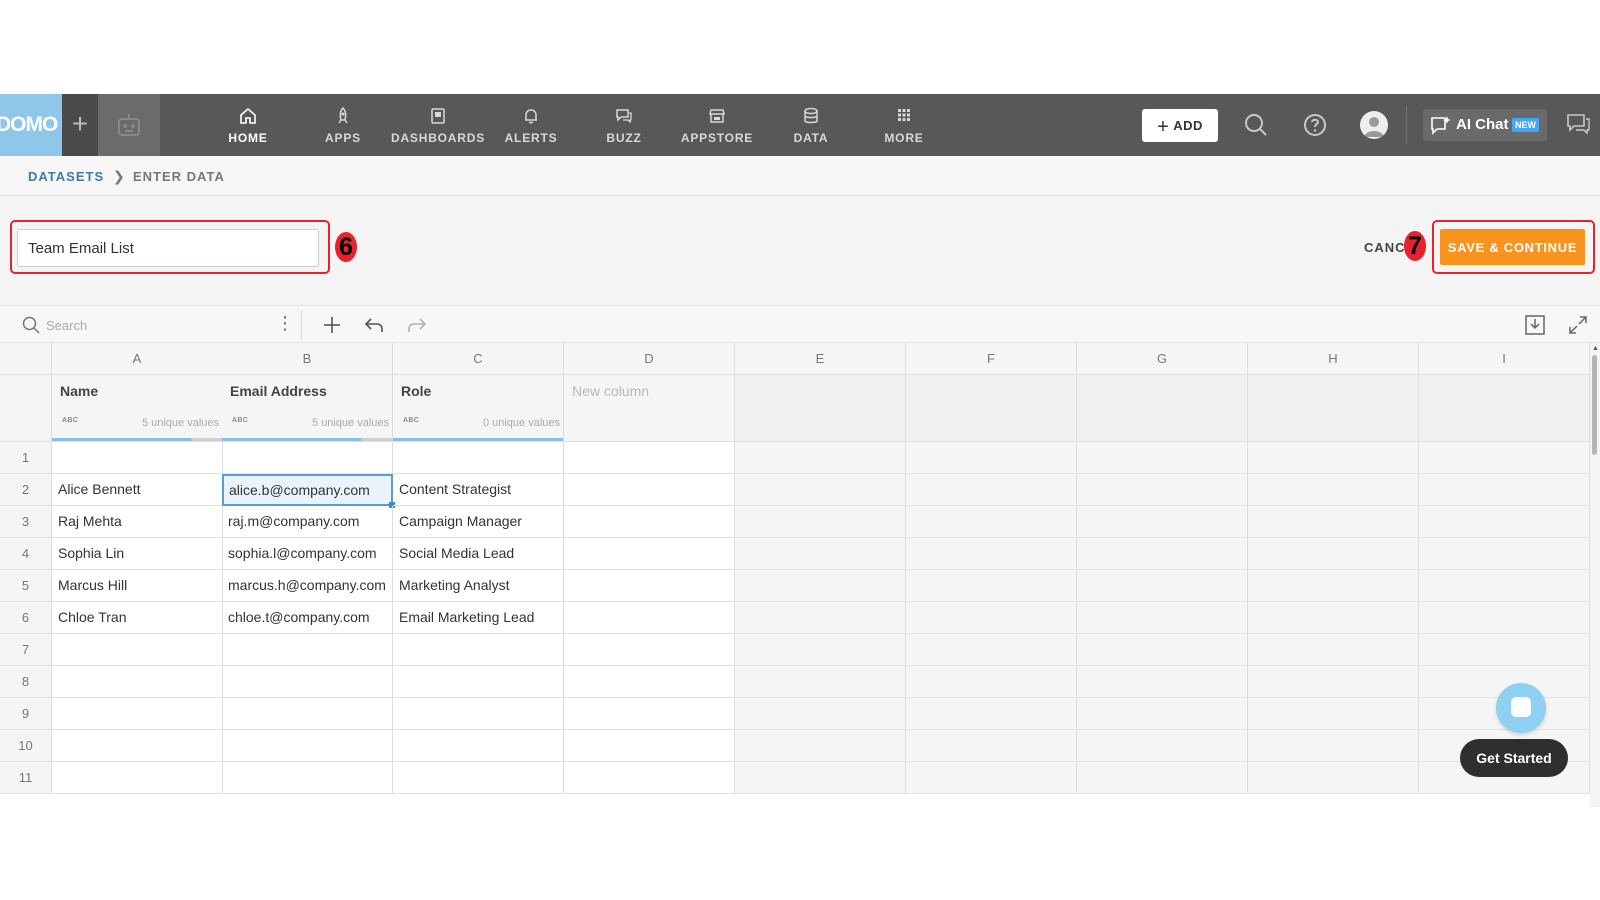 This screenshot has height=900, width=1600. What do you see at coordinates (26, 682) in the screenshot?
I see `row-number: 8` at bounding box center [26, 682].